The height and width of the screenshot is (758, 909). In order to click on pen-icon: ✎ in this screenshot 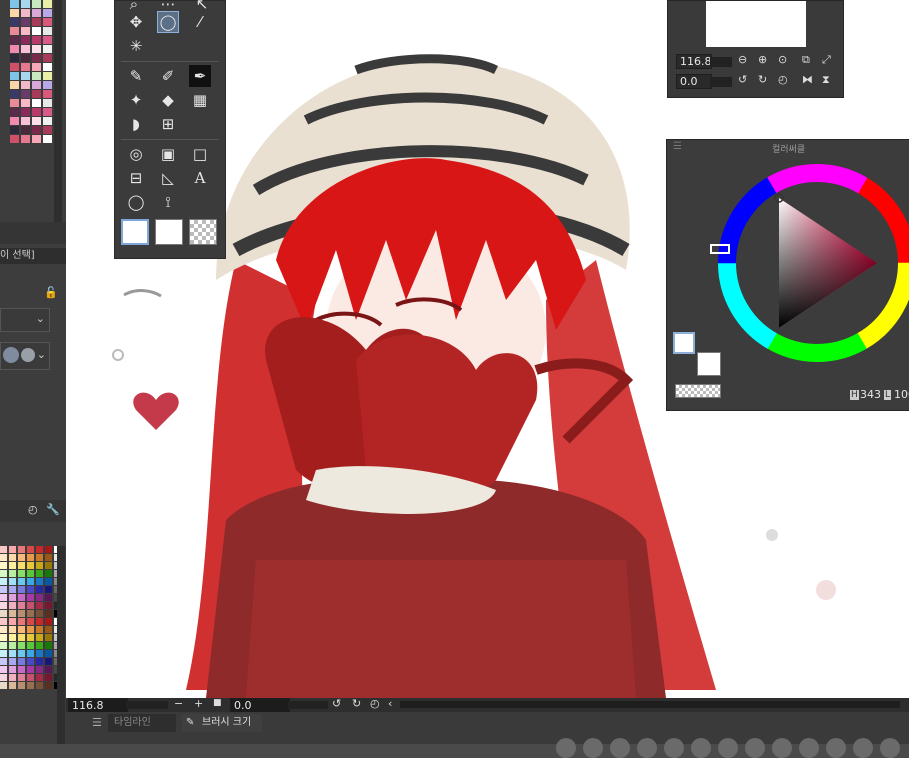, I will do `click(136, 76)`.